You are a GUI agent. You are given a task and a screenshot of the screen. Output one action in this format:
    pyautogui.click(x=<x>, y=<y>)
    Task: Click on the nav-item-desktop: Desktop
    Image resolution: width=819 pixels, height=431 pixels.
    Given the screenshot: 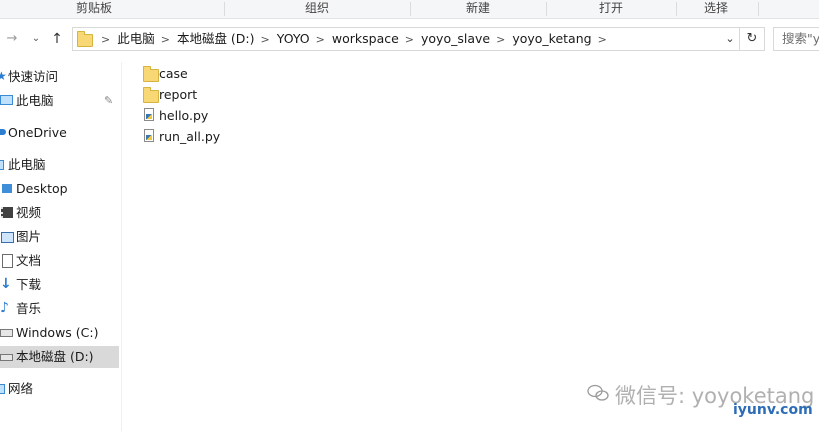 What is the action you would take?
    pyautogui.click(x=59, y=189)
    